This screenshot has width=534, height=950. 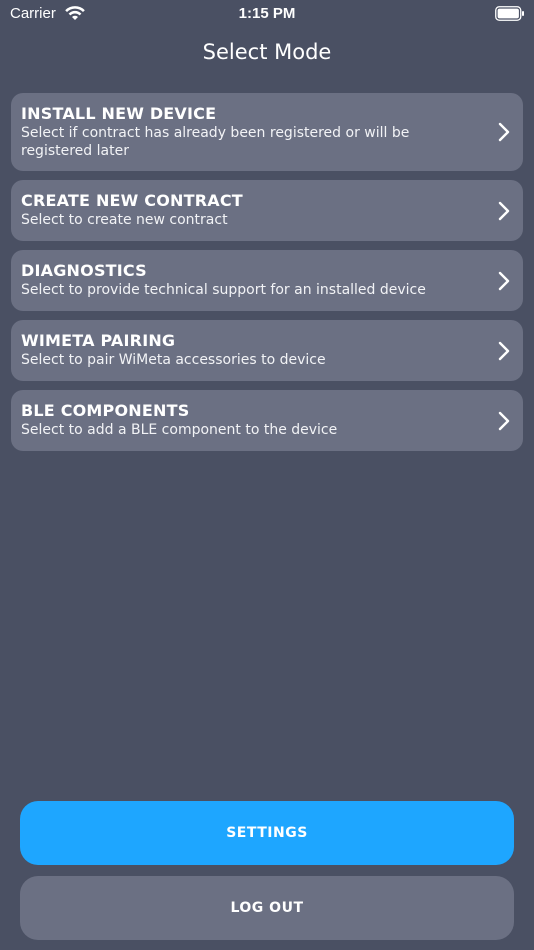 What do you see at coordinates (84, 270) in the screenshot?
I see `mode-title: DIAGNOSTICS` at bounding box center [84, 270].